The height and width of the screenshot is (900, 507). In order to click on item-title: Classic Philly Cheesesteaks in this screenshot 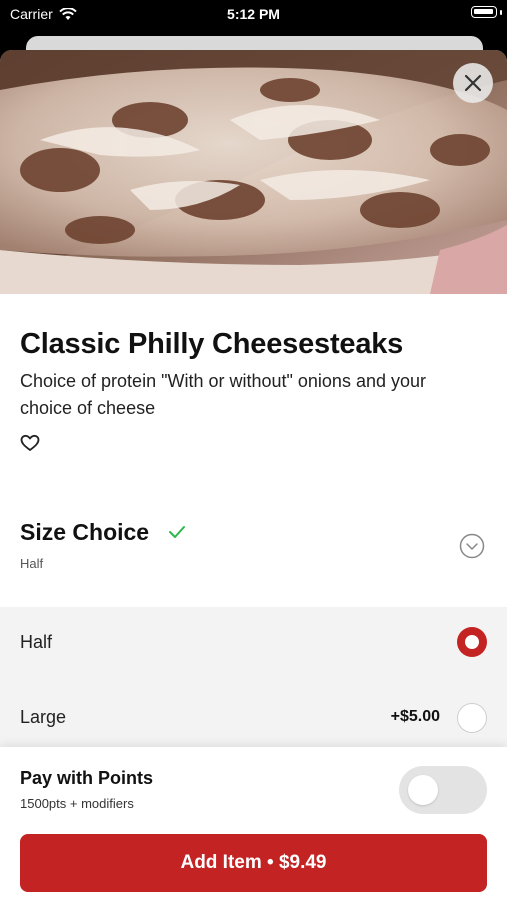, I will do `click(212, 344)`.